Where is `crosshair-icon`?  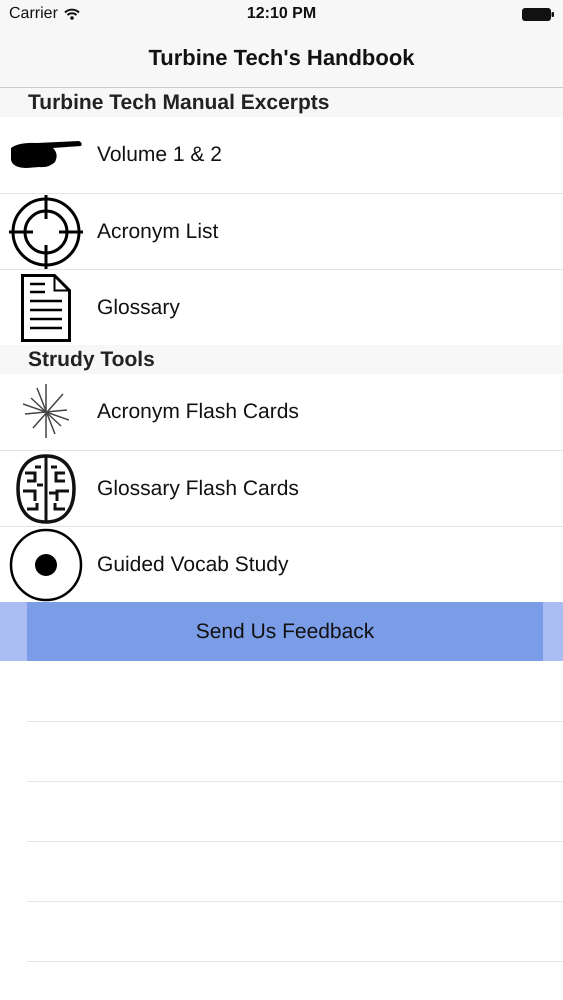 crosshair-icon is located at coordinates (46, 232).